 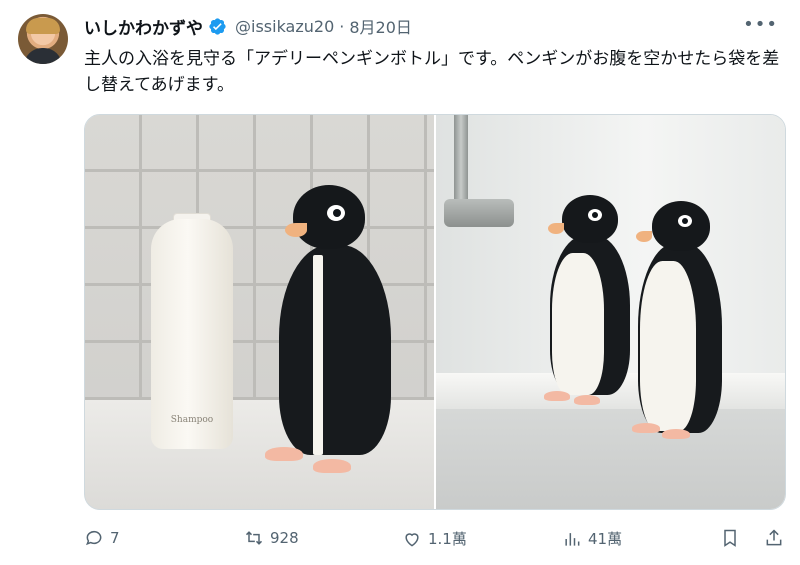 I want to click on like-icon, so click(x=412, y=539).